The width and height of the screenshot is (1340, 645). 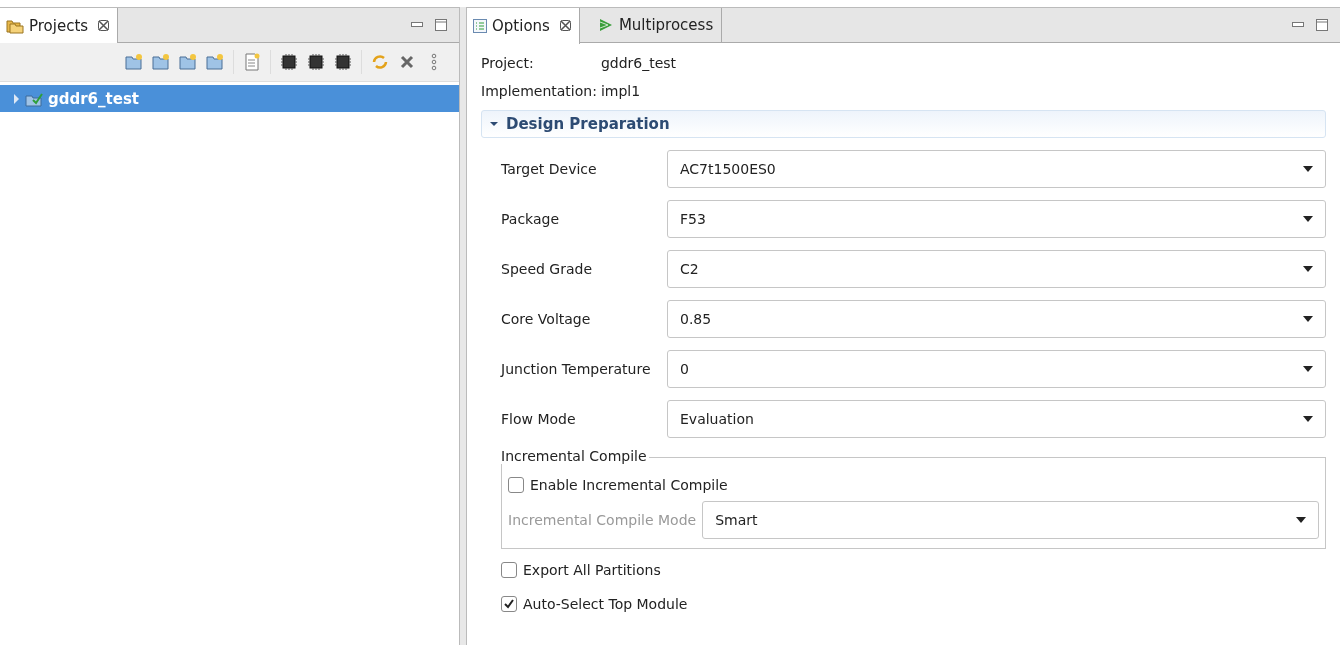 I want to click on field-label: Target Device, so click(x=549, y=169).